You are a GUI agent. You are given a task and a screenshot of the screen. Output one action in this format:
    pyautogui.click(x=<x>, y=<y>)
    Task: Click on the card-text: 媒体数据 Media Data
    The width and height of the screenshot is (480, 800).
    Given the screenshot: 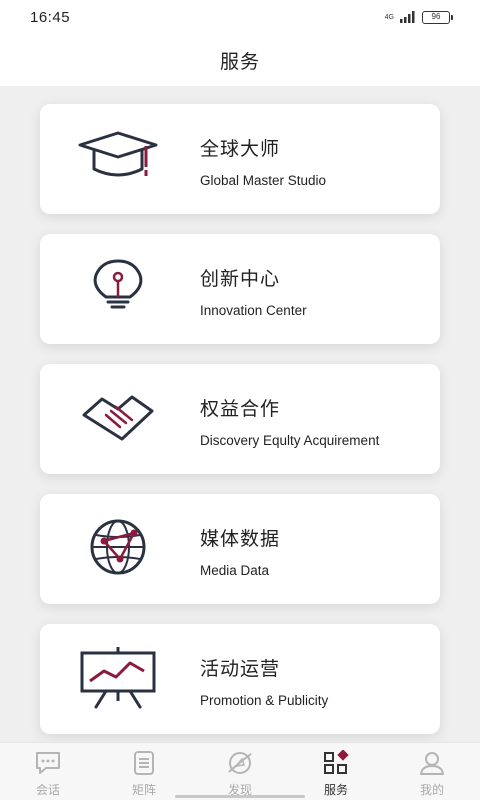 What is the action you would take?
    pyautogui.click(x=240, y=551)
    